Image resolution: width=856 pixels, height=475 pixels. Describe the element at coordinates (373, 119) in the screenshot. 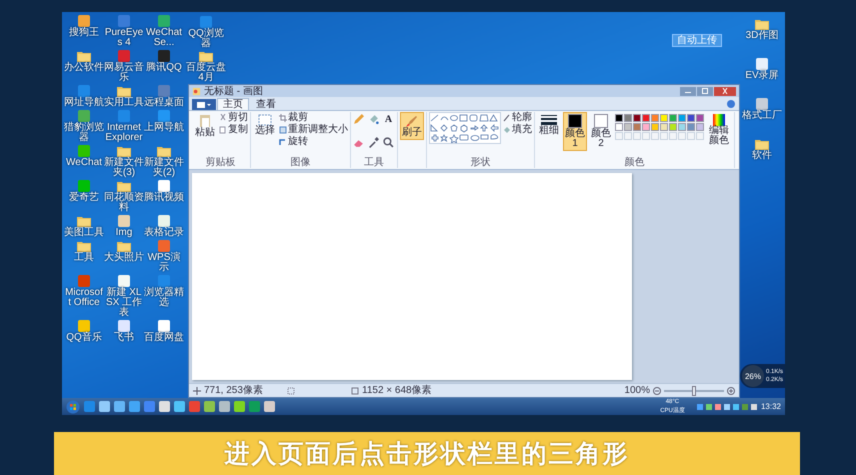

I see `fill-bucket-icon` at that location.